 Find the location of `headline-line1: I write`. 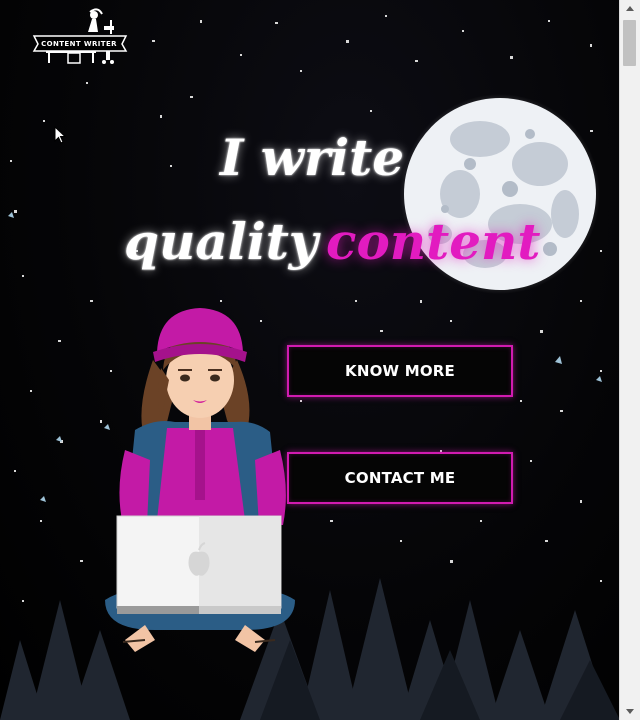

headline-line1: I write is located at coordinates (312, 157).